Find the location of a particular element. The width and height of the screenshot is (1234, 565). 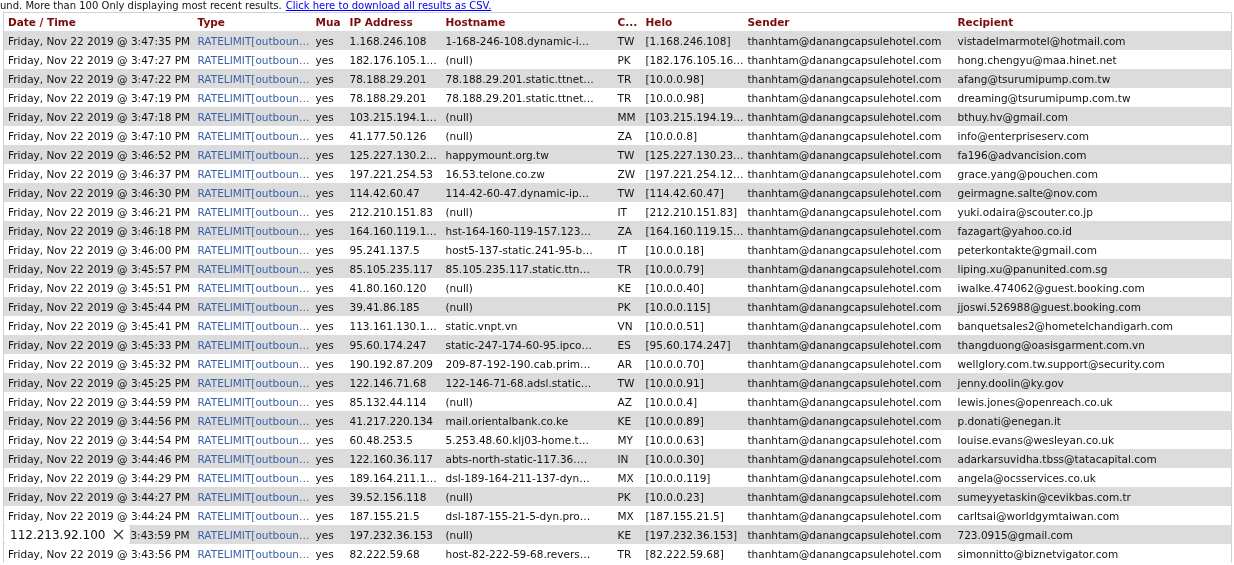

column-header: Mua is located at coordinates (328, 21).